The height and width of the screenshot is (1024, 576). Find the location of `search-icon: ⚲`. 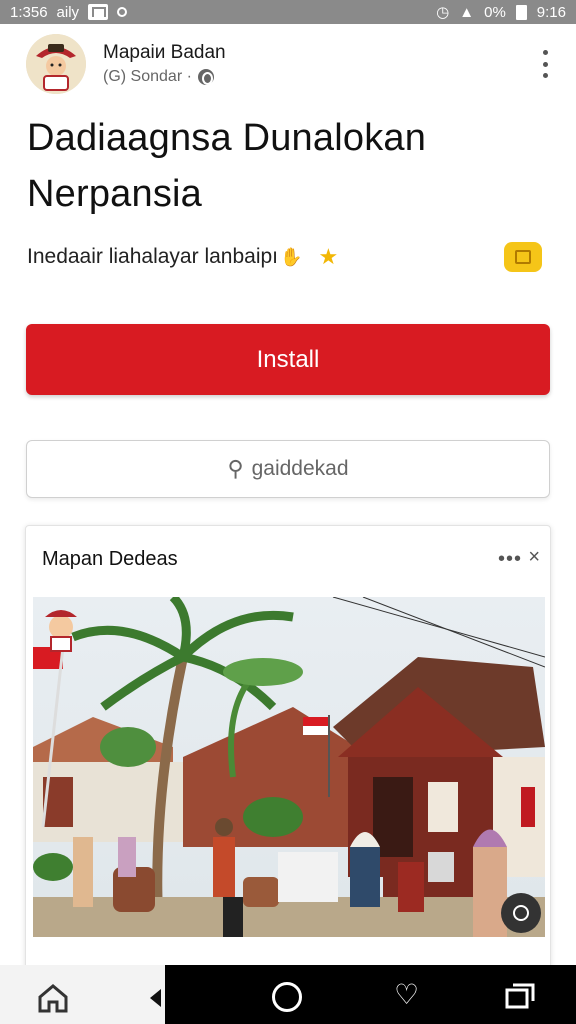

search-icon: ⚲ is located at coordinates (235, 468).